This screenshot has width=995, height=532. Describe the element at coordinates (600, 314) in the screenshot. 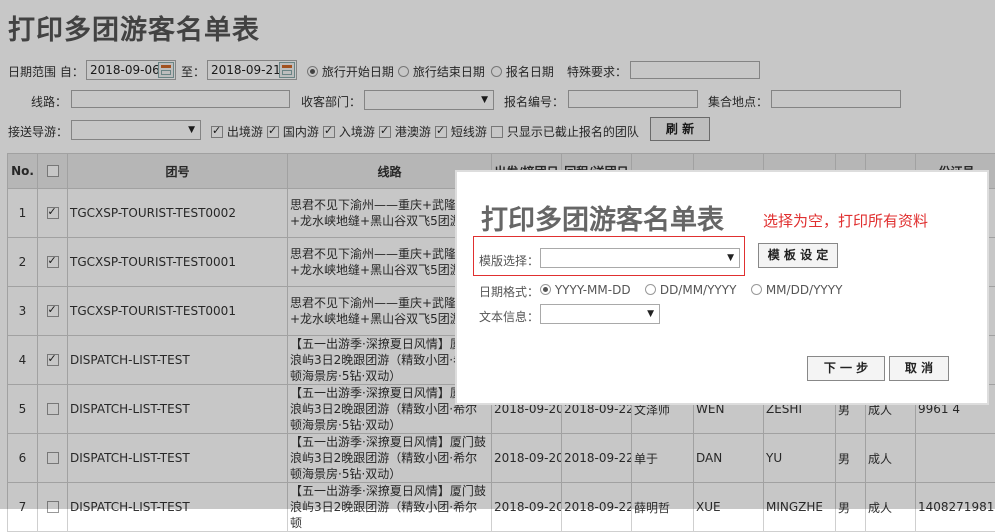

I see `text-info-select: ▼` at that location.